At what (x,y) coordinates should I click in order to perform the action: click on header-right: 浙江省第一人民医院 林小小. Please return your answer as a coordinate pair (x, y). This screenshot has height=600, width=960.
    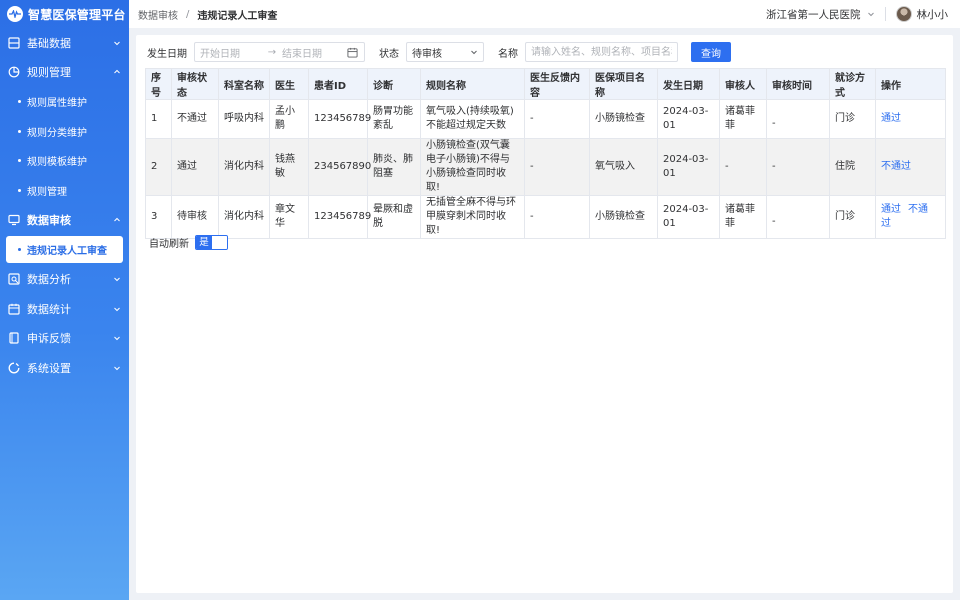
    Looking at the image, I should click on (857, 14).